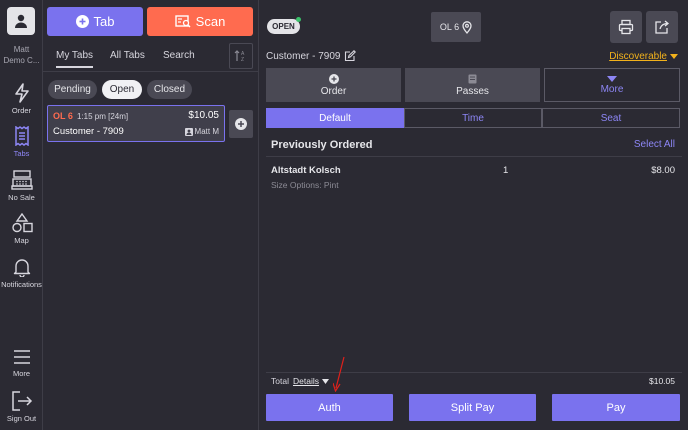  What do you see at coordinates (638, 56) in the screenshot?
I see `discoverable-label: Discoverable` at bounding box center [638, 56].